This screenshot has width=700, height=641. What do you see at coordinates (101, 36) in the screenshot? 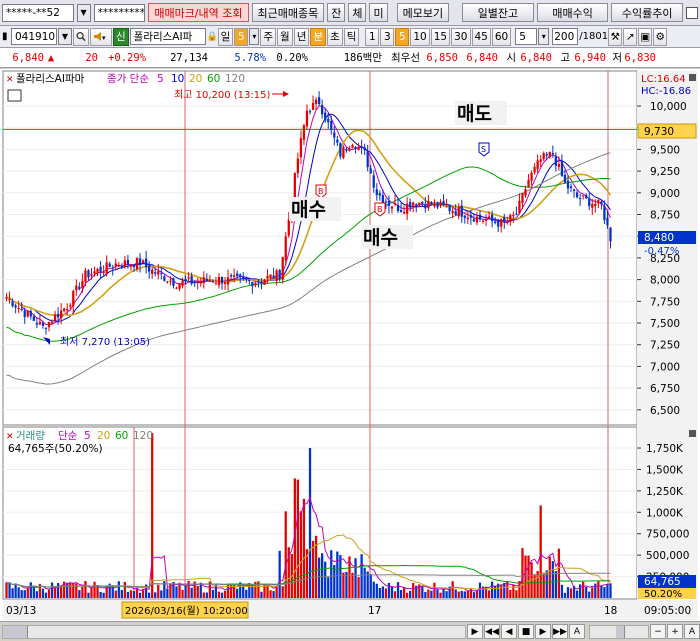
I see `speaker-icon: ▾` at bounding box center [101, 36].